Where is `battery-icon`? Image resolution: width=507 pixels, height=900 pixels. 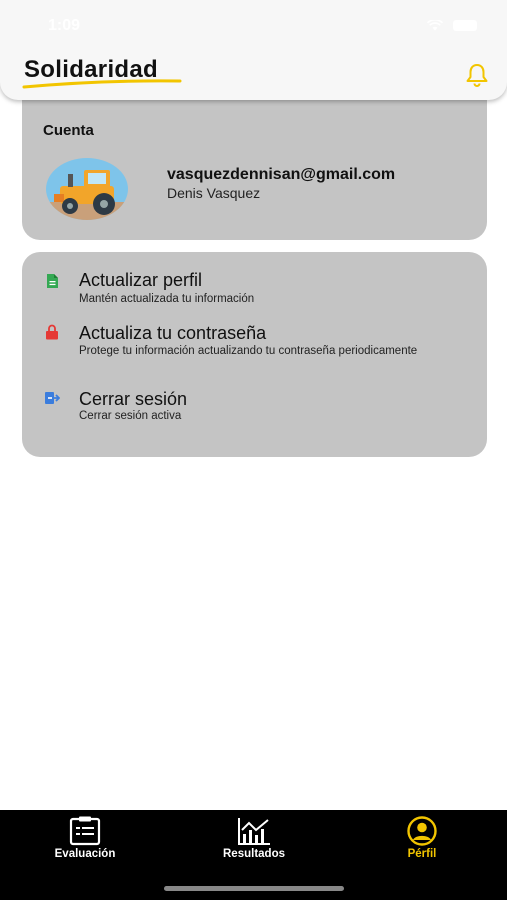
battery-icon is located at coordinates (465, 25).